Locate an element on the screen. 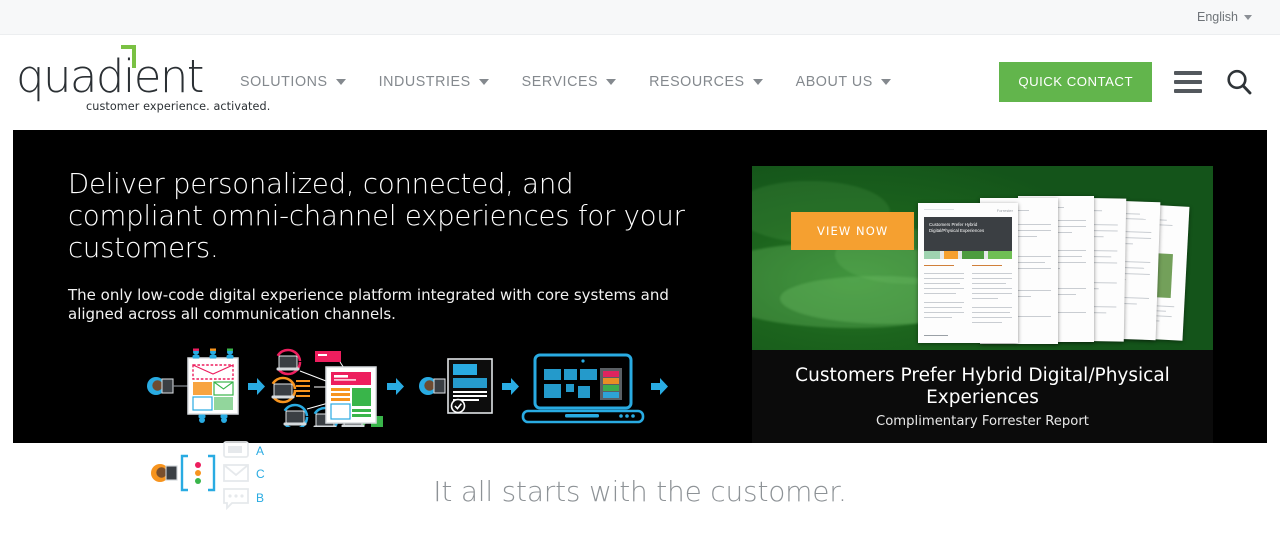  quick-contact-button: QUICK CONTACT is located at coordinates (1075, 82).